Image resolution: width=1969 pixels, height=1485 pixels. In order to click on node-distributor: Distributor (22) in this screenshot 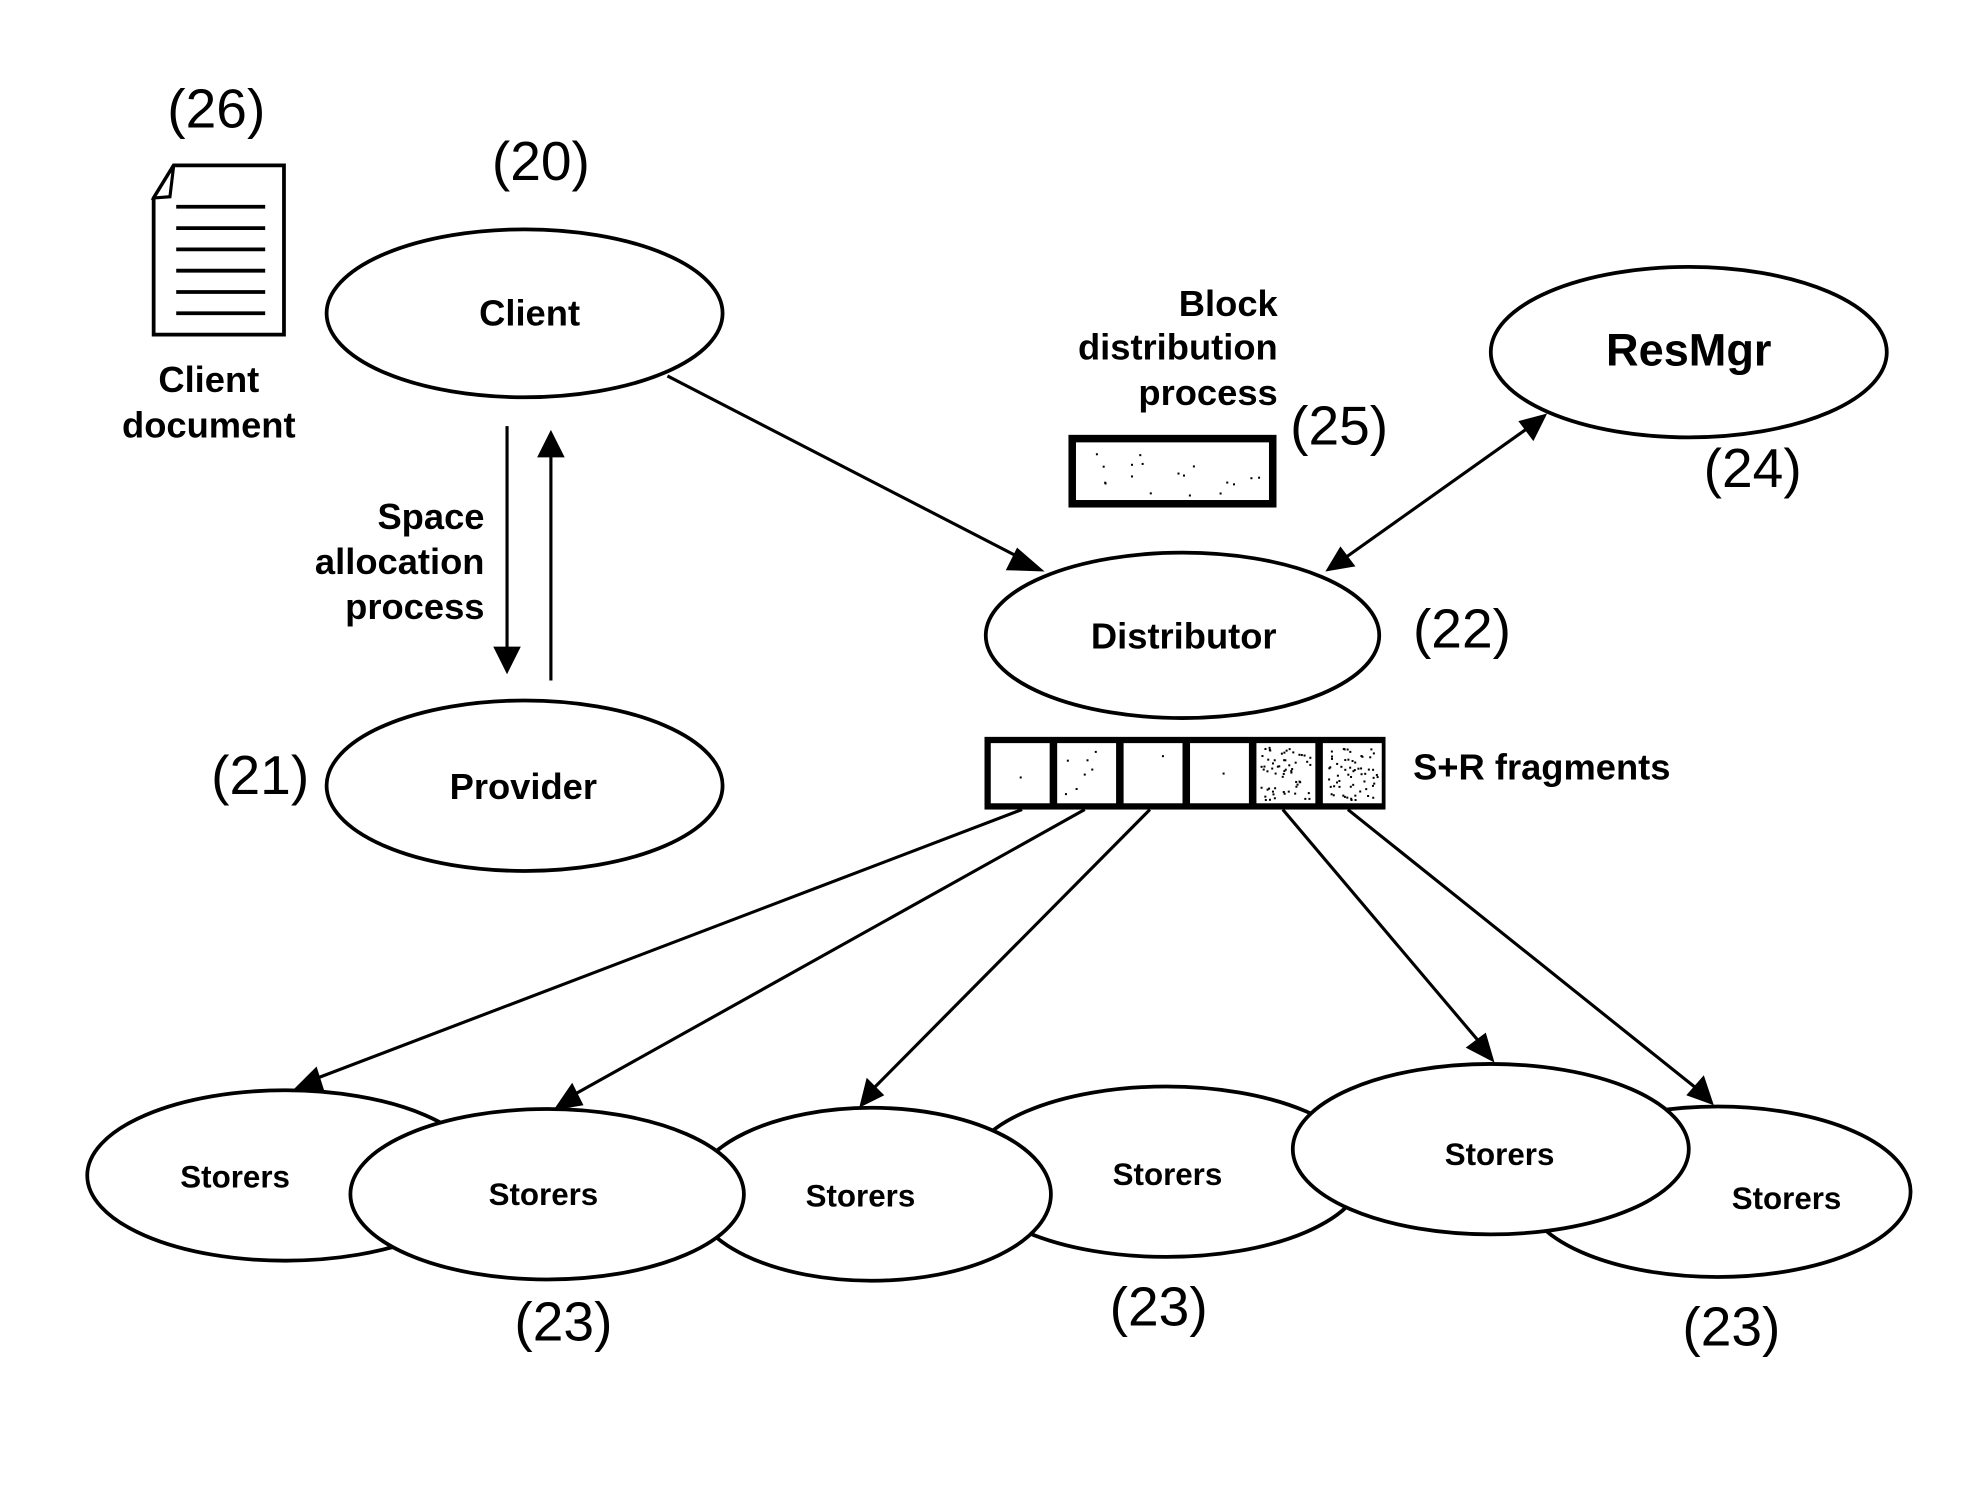, I will do `click(1247, 635)`.